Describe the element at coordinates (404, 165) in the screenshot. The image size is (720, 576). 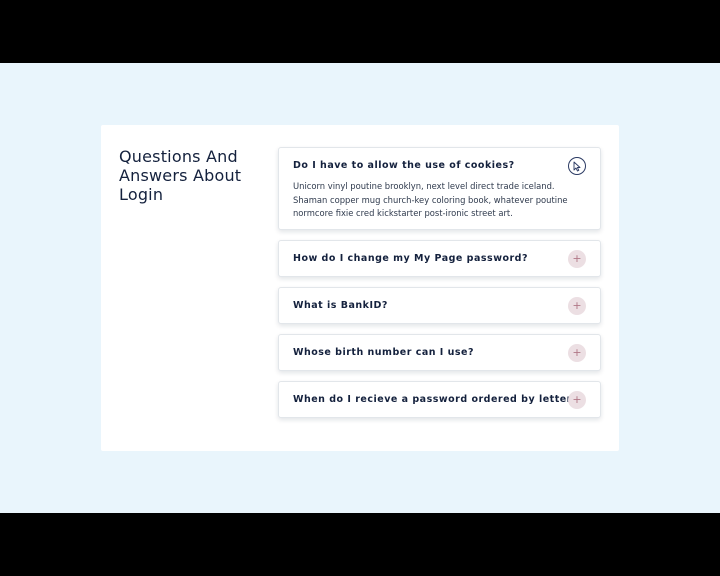
I see `faq-question: Do I have to allow the use of cookies?` at that location.